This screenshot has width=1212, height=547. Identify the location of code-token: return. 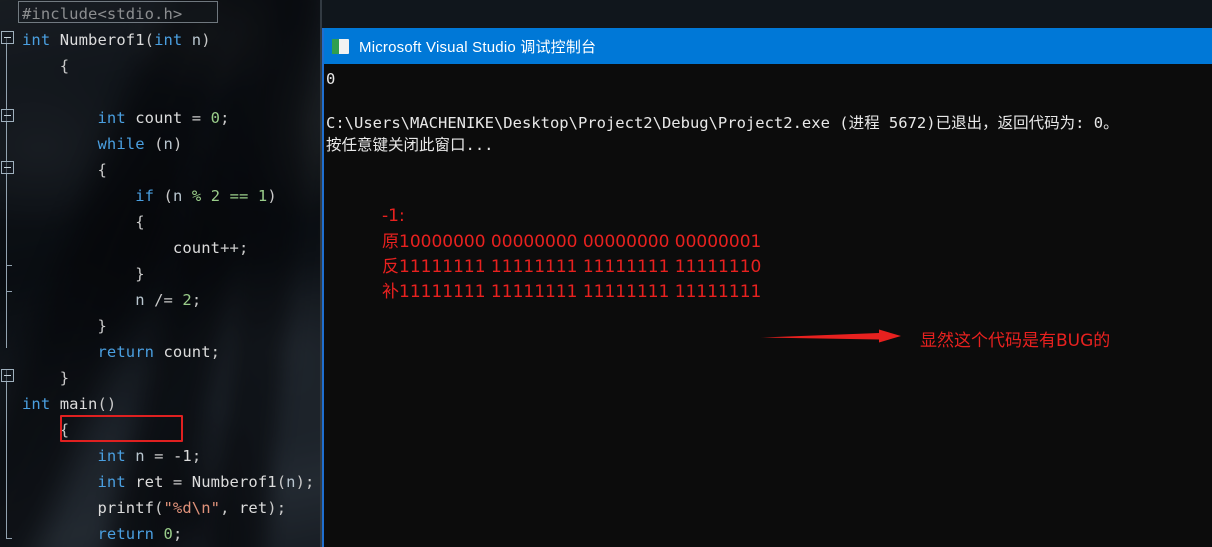
(126, 352).